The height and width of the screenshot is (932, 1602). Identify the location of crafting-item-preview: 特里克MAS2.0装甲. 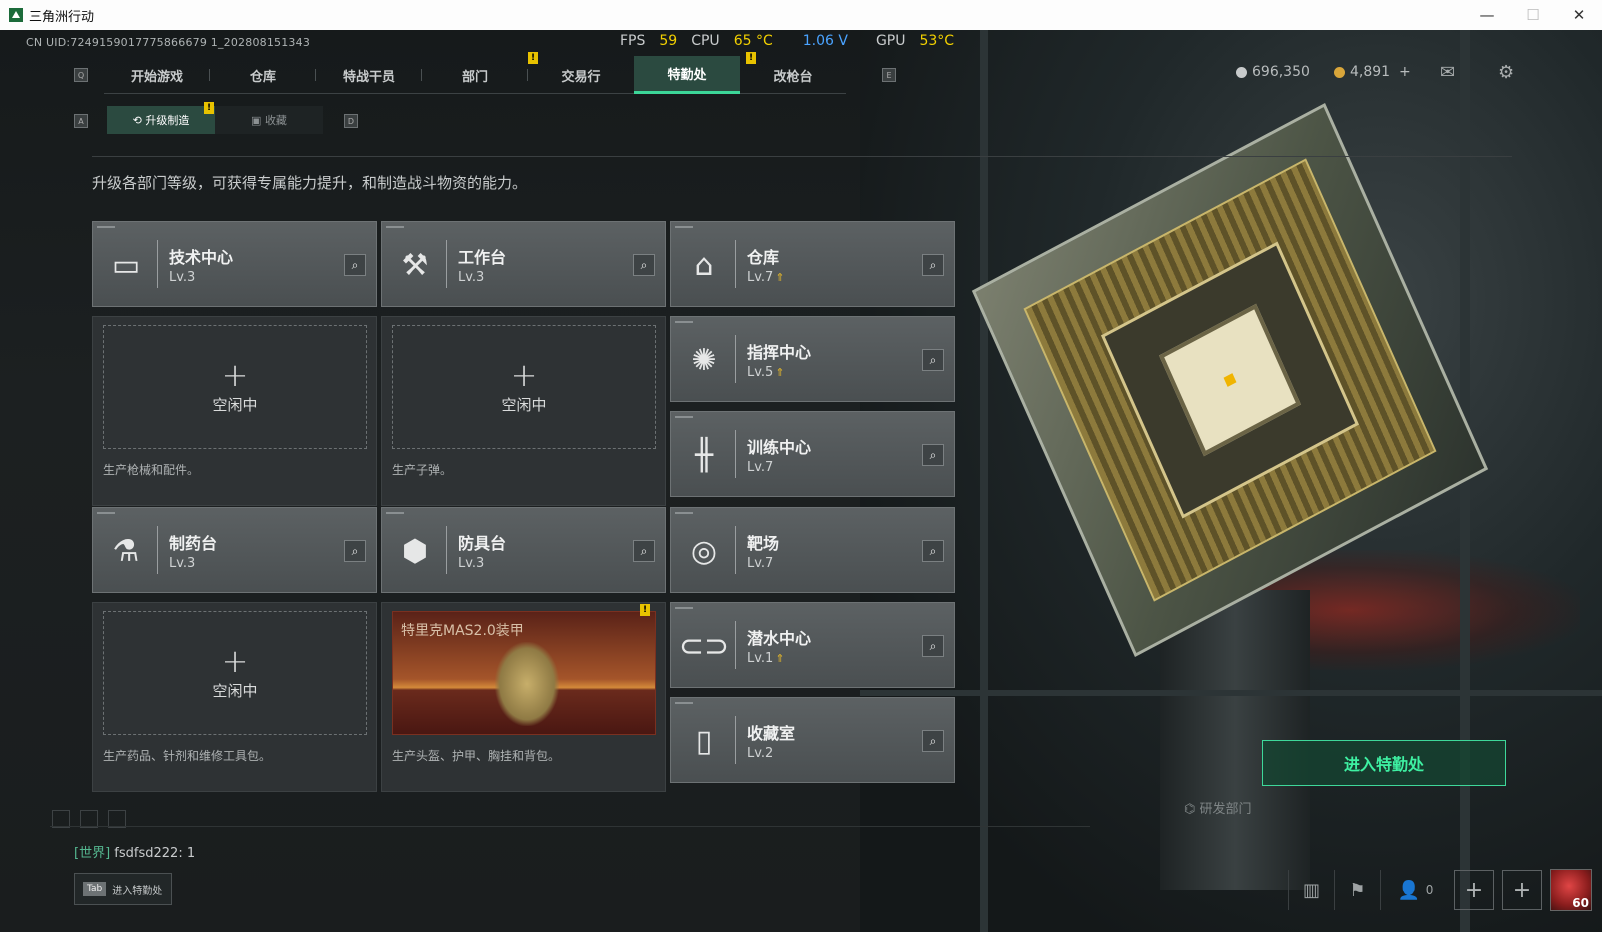
(524, 673).